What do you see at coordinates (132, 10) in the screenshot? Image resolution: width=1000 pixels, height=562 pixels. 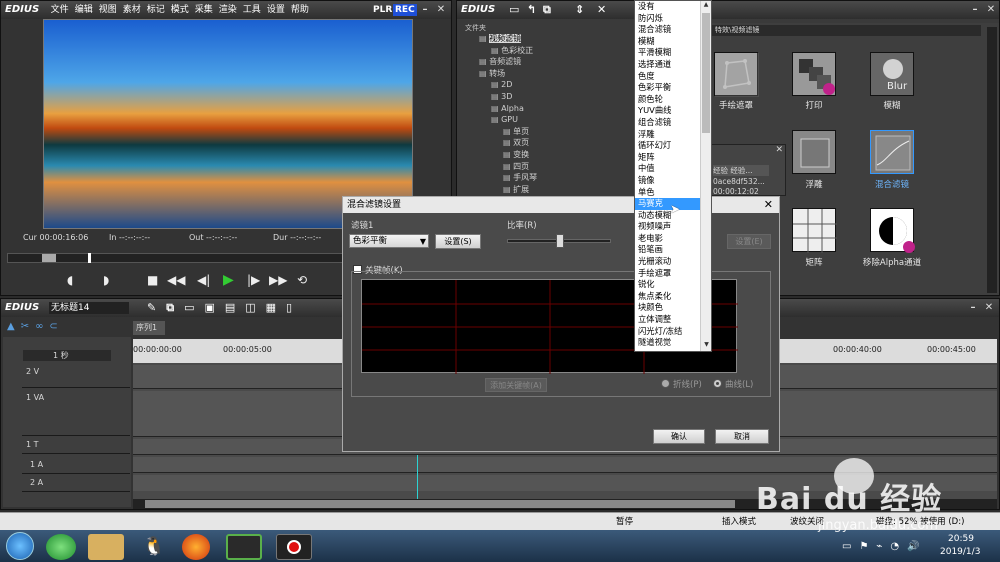 I see `menu-item-3: 素材` at bounding box center [132, 10].